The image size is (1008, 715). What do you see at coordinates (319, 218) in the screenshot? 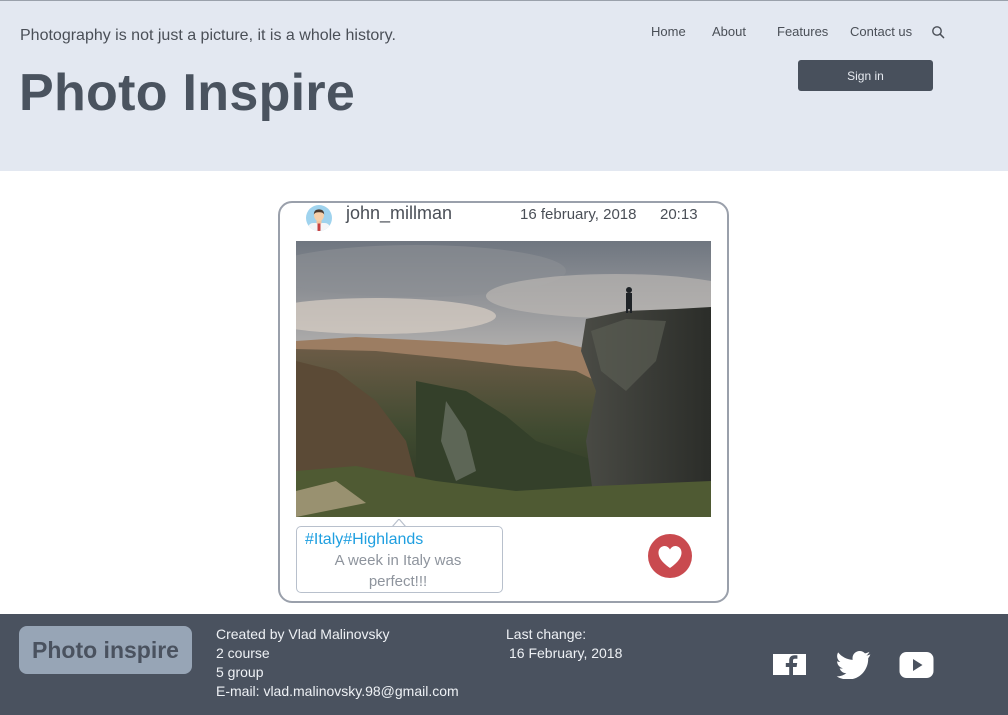
I see `user-avatar-icon` at bounding box center [319, 218].